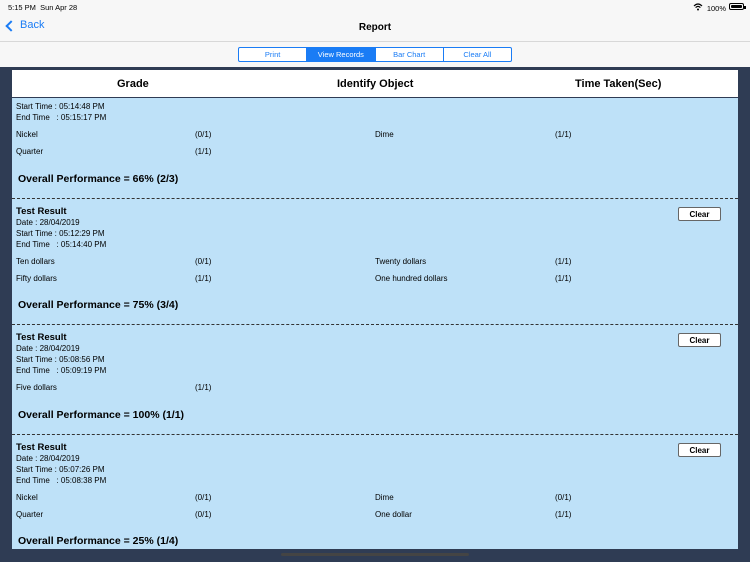 Image resolution: width=750 pixels, height=562 pixels. I want to click on status-bar: 5:15 PM Sun Apr 28 100%, so click(375, 7).